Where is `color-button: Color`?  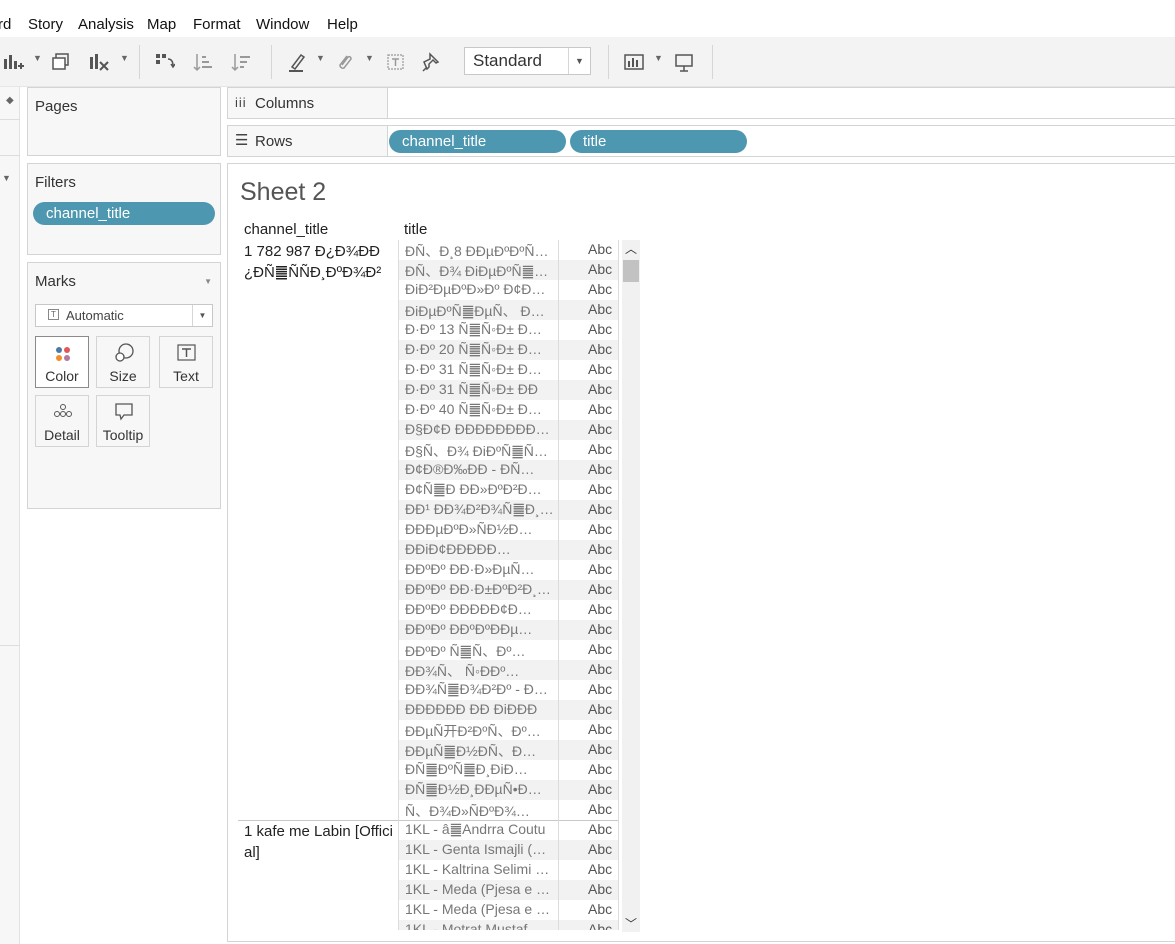 color-button: Color is located at coordinates (62, 362).